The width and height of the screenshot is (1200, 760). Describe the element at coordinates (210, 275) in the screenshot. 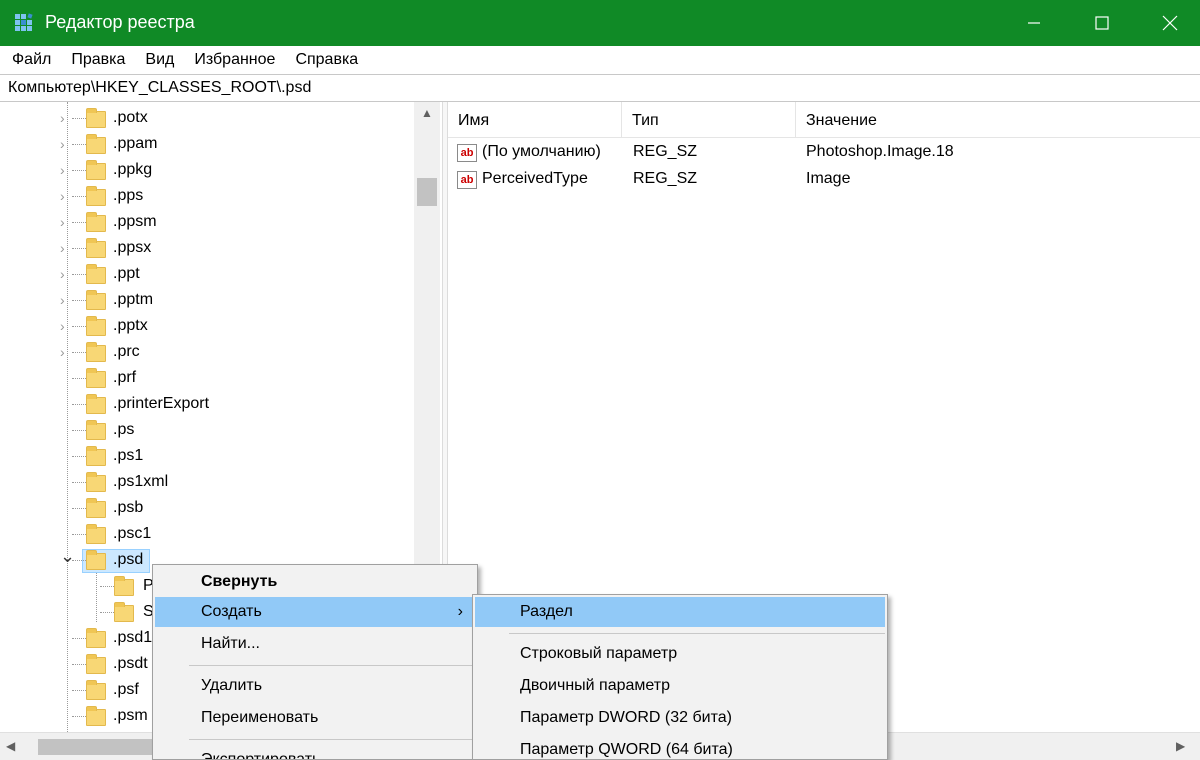

I see `tree-item: › .ppt` at that location.